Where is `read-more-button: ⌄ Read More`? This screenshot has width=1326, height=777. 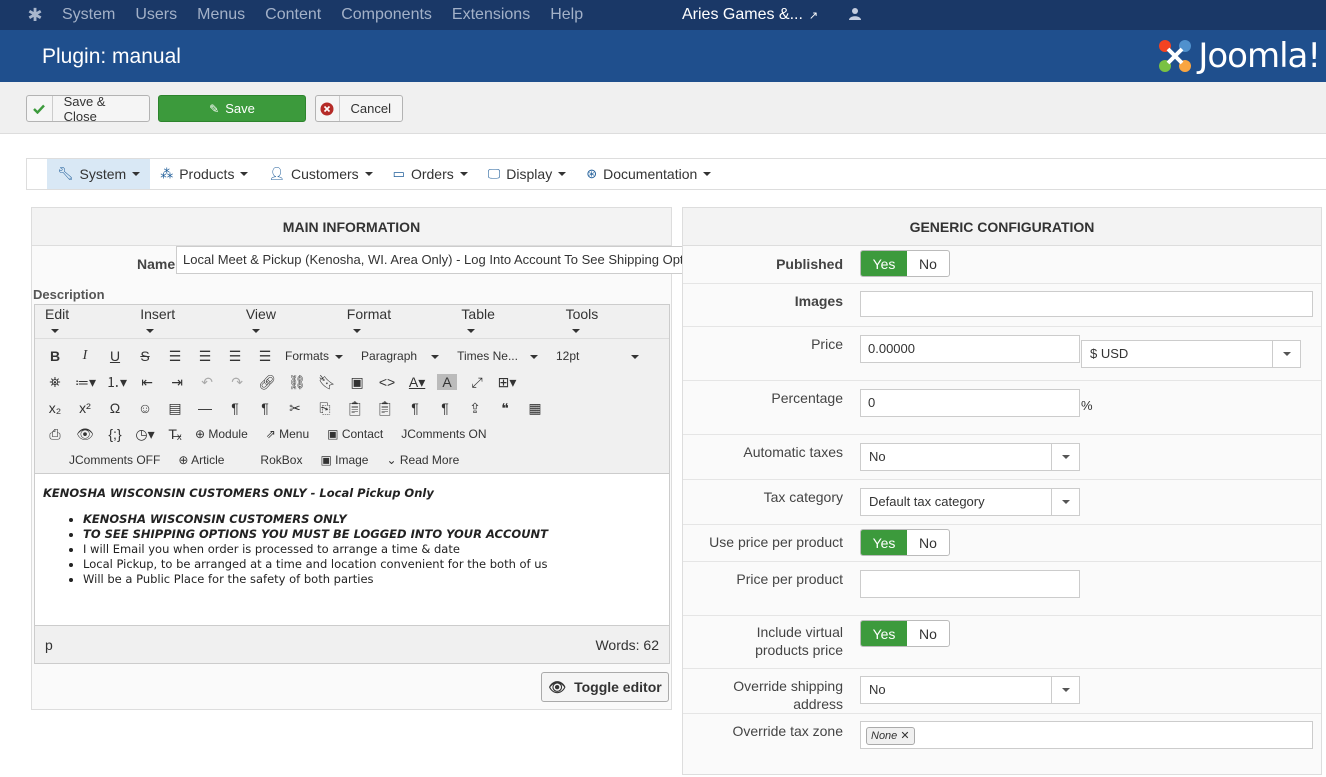
read-more-button: ⌄ Read More is located at coordinates (422, 460).